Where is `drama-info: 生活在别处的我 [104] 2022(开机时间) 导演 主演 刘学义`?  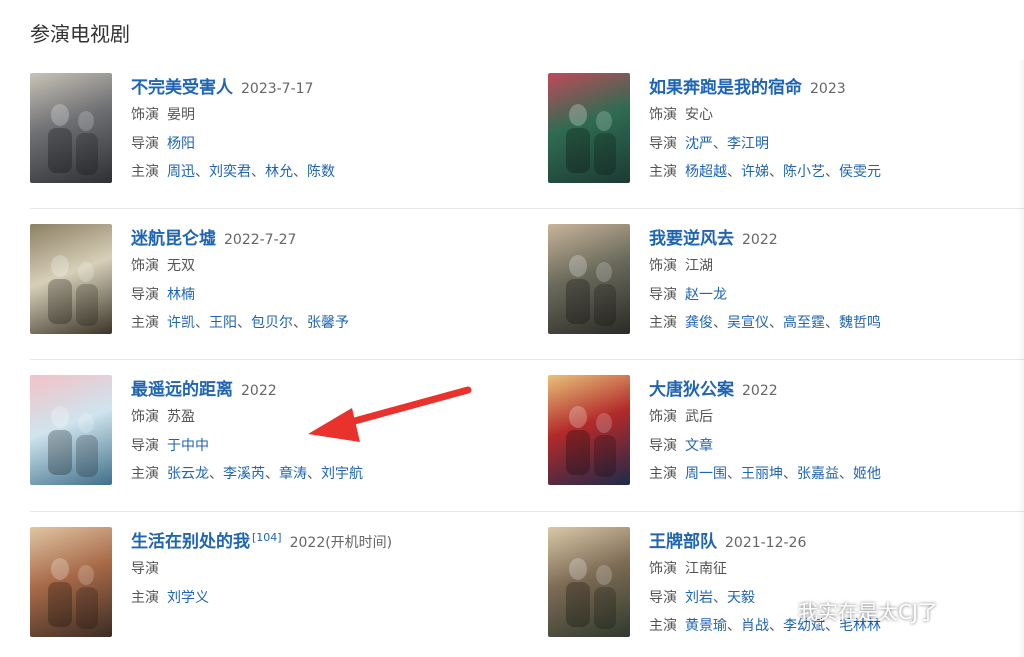 drama-info: 生活在别处的我 [104] 2022(开机时间) 导演 主演 刘学义 is located at coordinates (261, 569).